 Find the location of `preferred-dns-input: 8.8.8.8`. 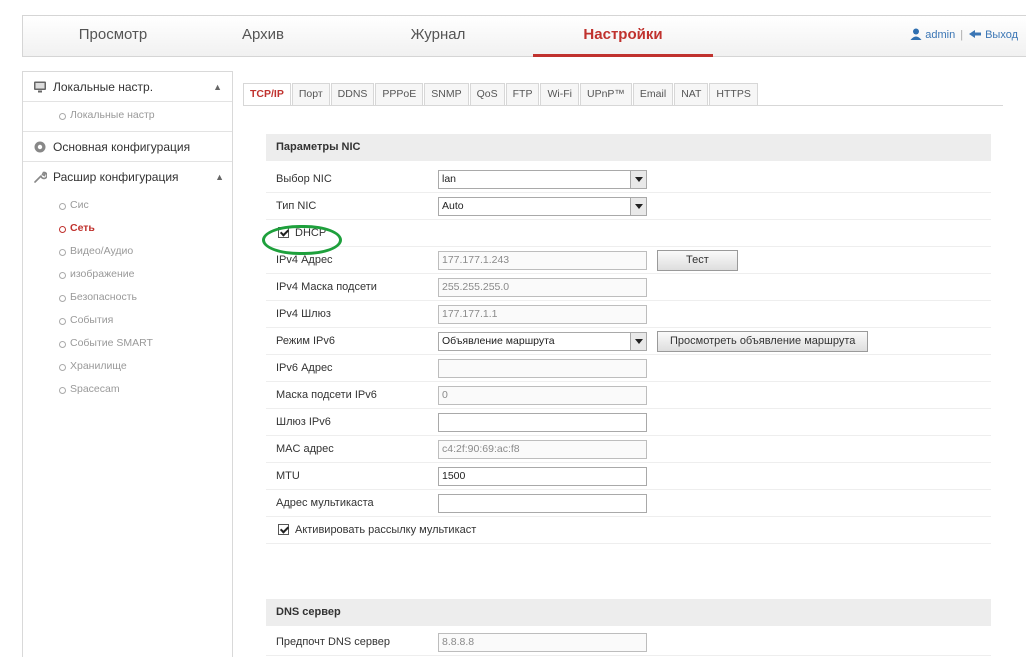

preferred-dns-input: 8.8.8.8 is located at coordinates (542, 642).